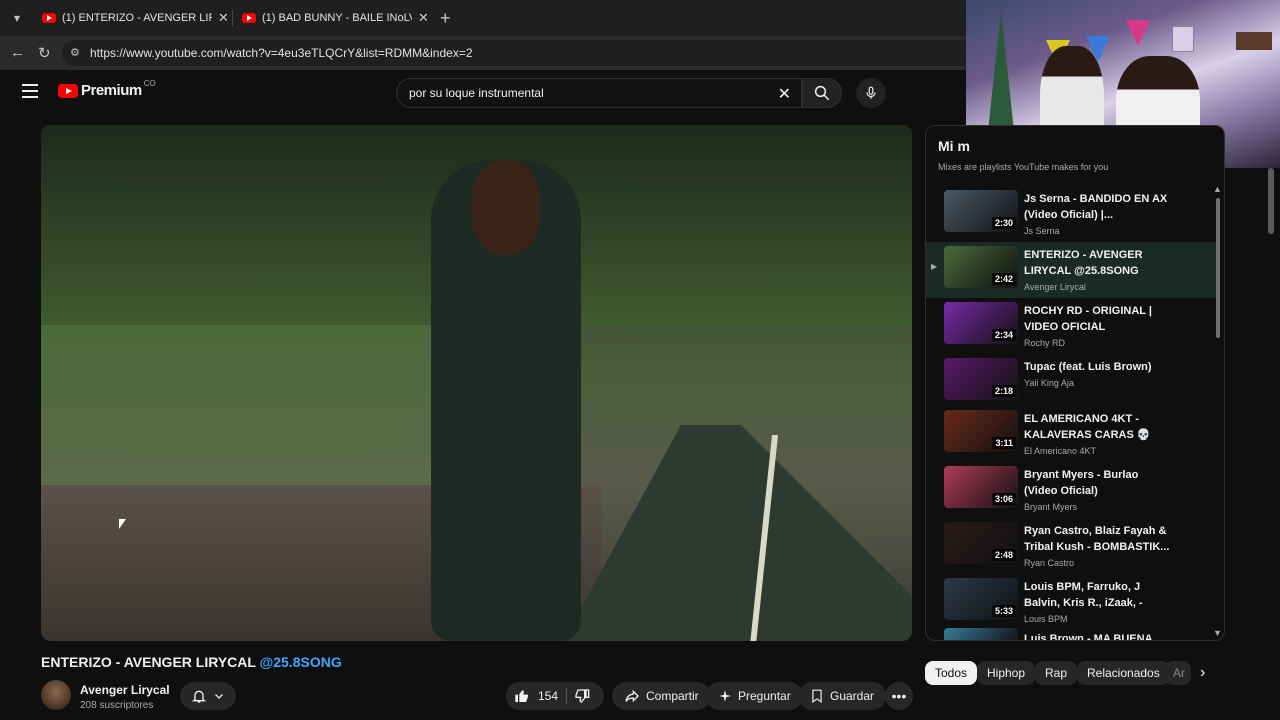 The width and height of the screenshot is (1280, 720). Describe the element at coordinates (981, 379) in the screenshot. I see `video-thumbnail: 2:18` at that location.